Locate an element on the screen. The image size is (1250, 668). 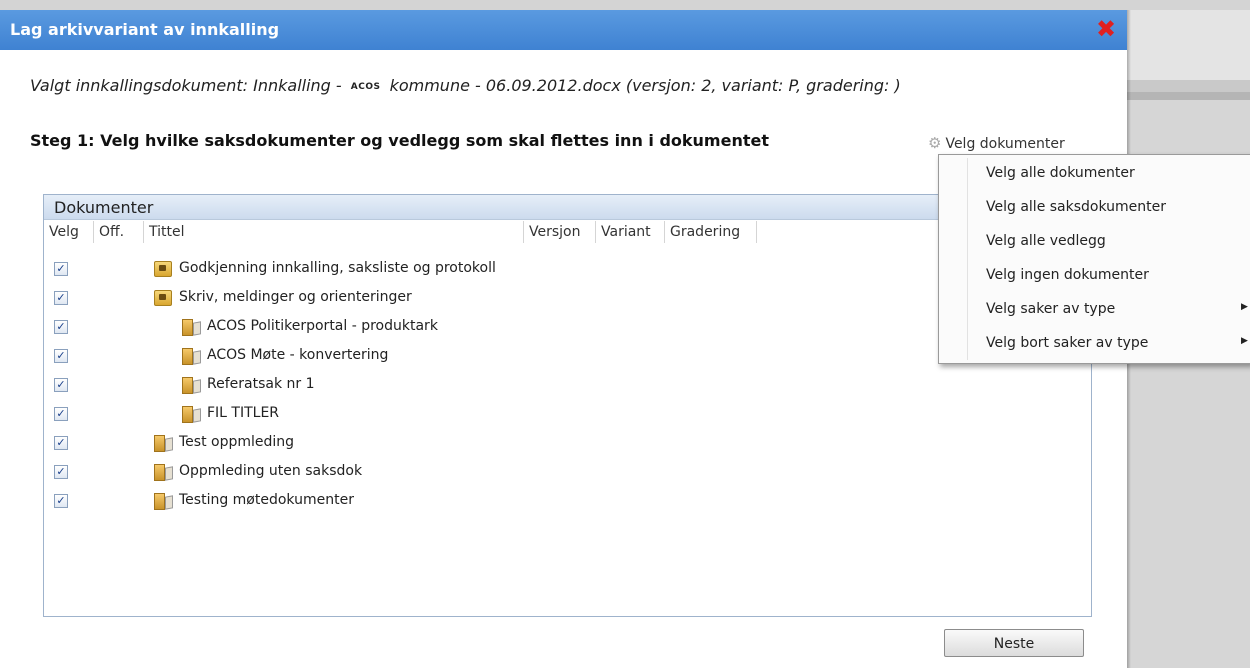
velg-dokumenter-label: Velg dokumenter is located at coordinates (1005, 144).